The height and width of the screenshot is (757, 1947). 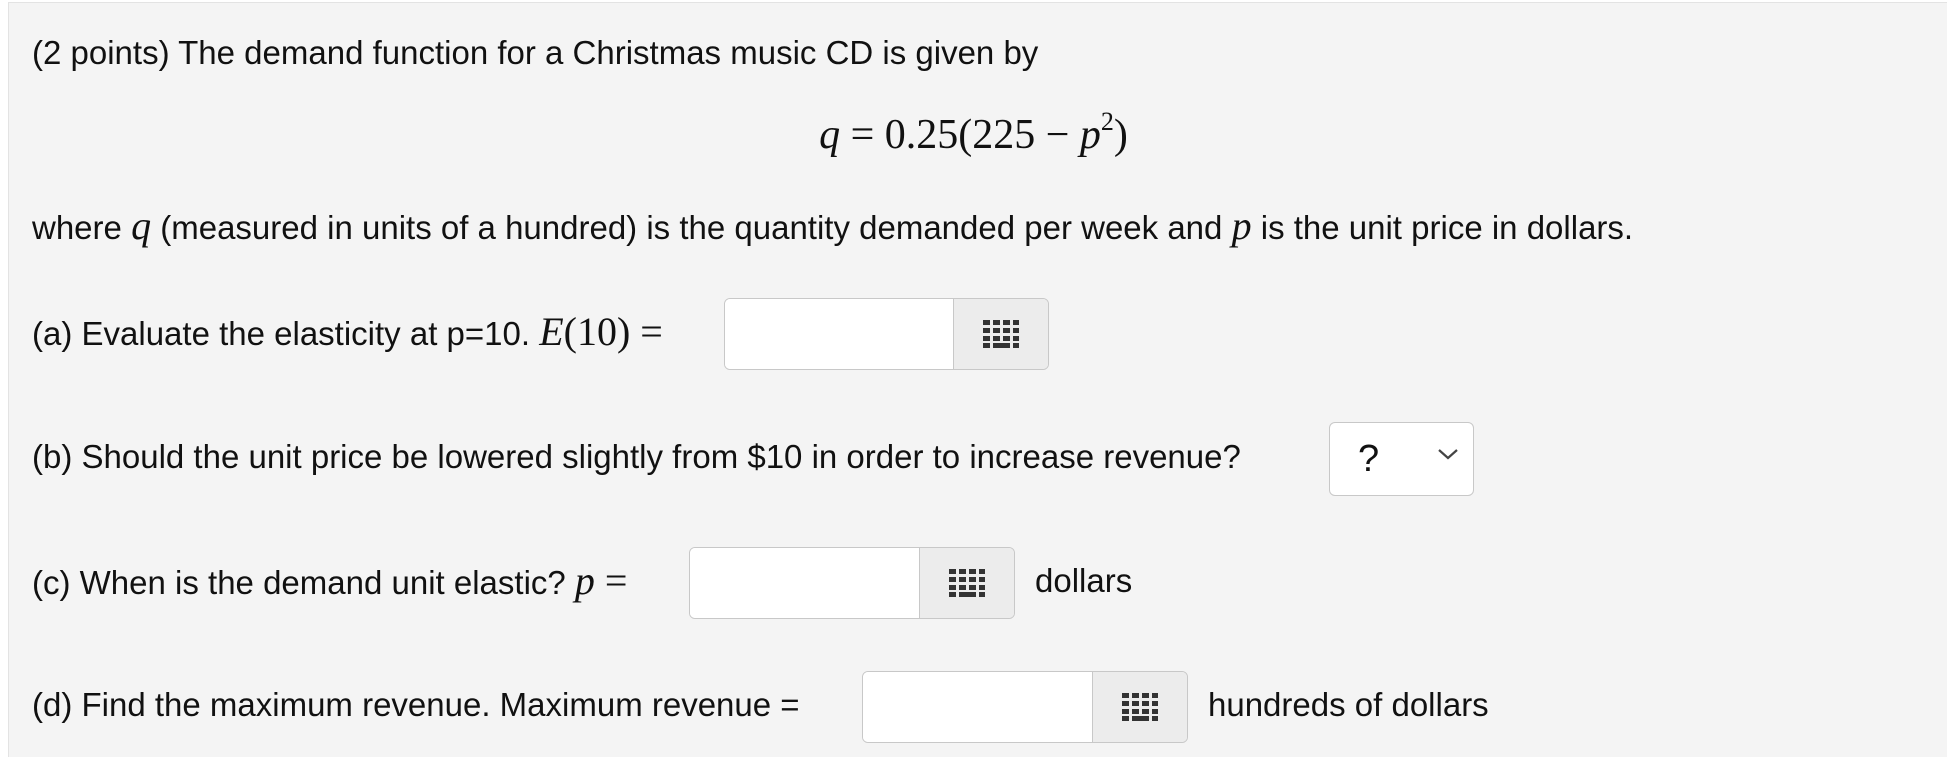 I want to click on part-d-answer-box, so click(x=1025, y=707).